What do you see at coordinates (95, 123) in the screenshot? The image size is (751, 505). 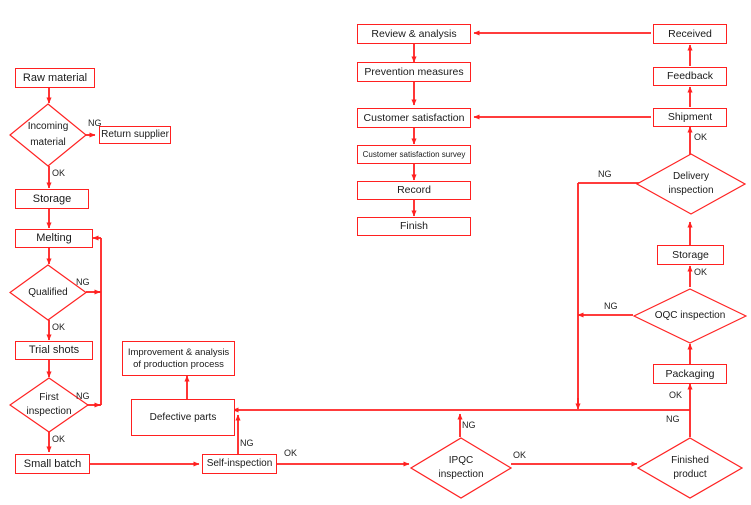 I see `edge-label-incoming-ng: NG` at bounding box center [95, 123].